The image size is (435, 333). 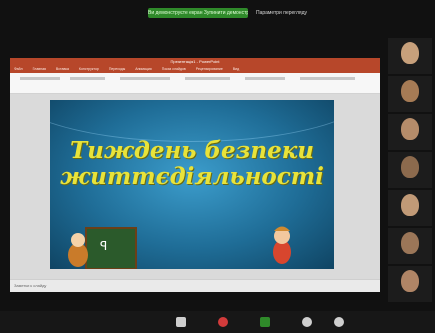 I want to click on participant-list, so click(x=410, y=171).